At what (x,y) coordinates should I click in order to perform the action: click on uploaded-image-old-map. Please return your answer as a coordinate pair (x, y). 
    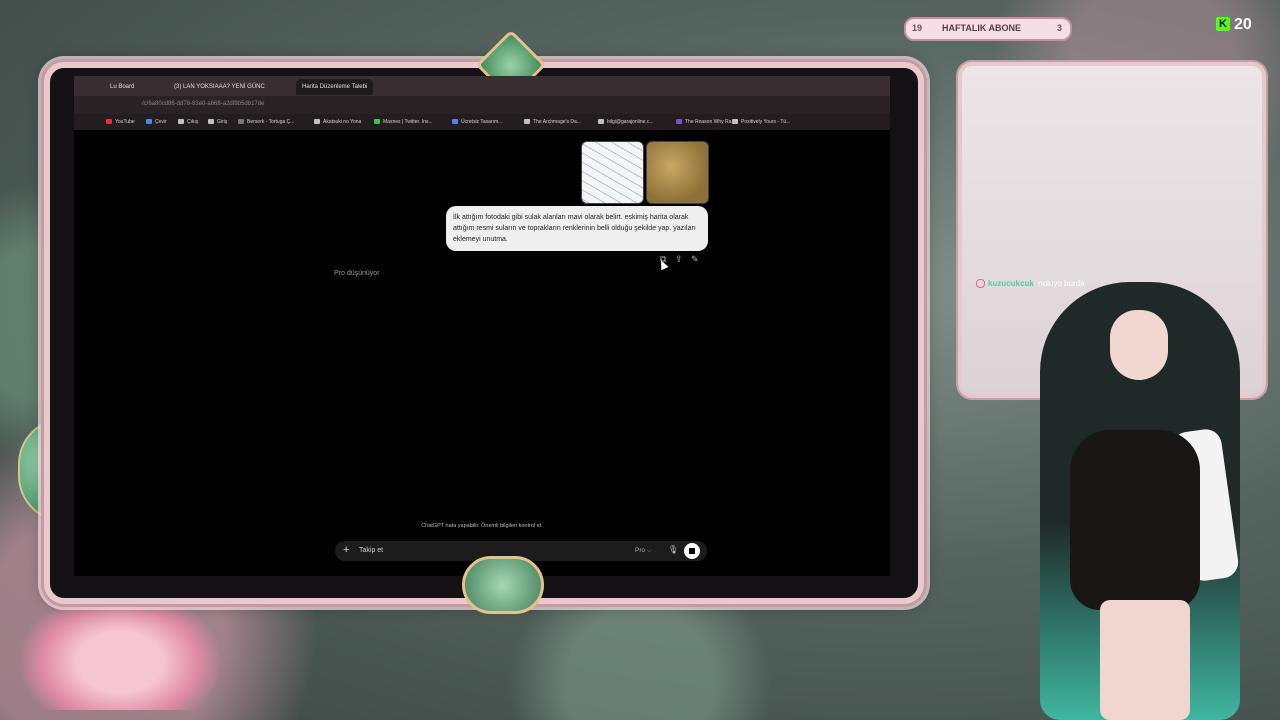
    Looking at the image, I should click on (677, 172).